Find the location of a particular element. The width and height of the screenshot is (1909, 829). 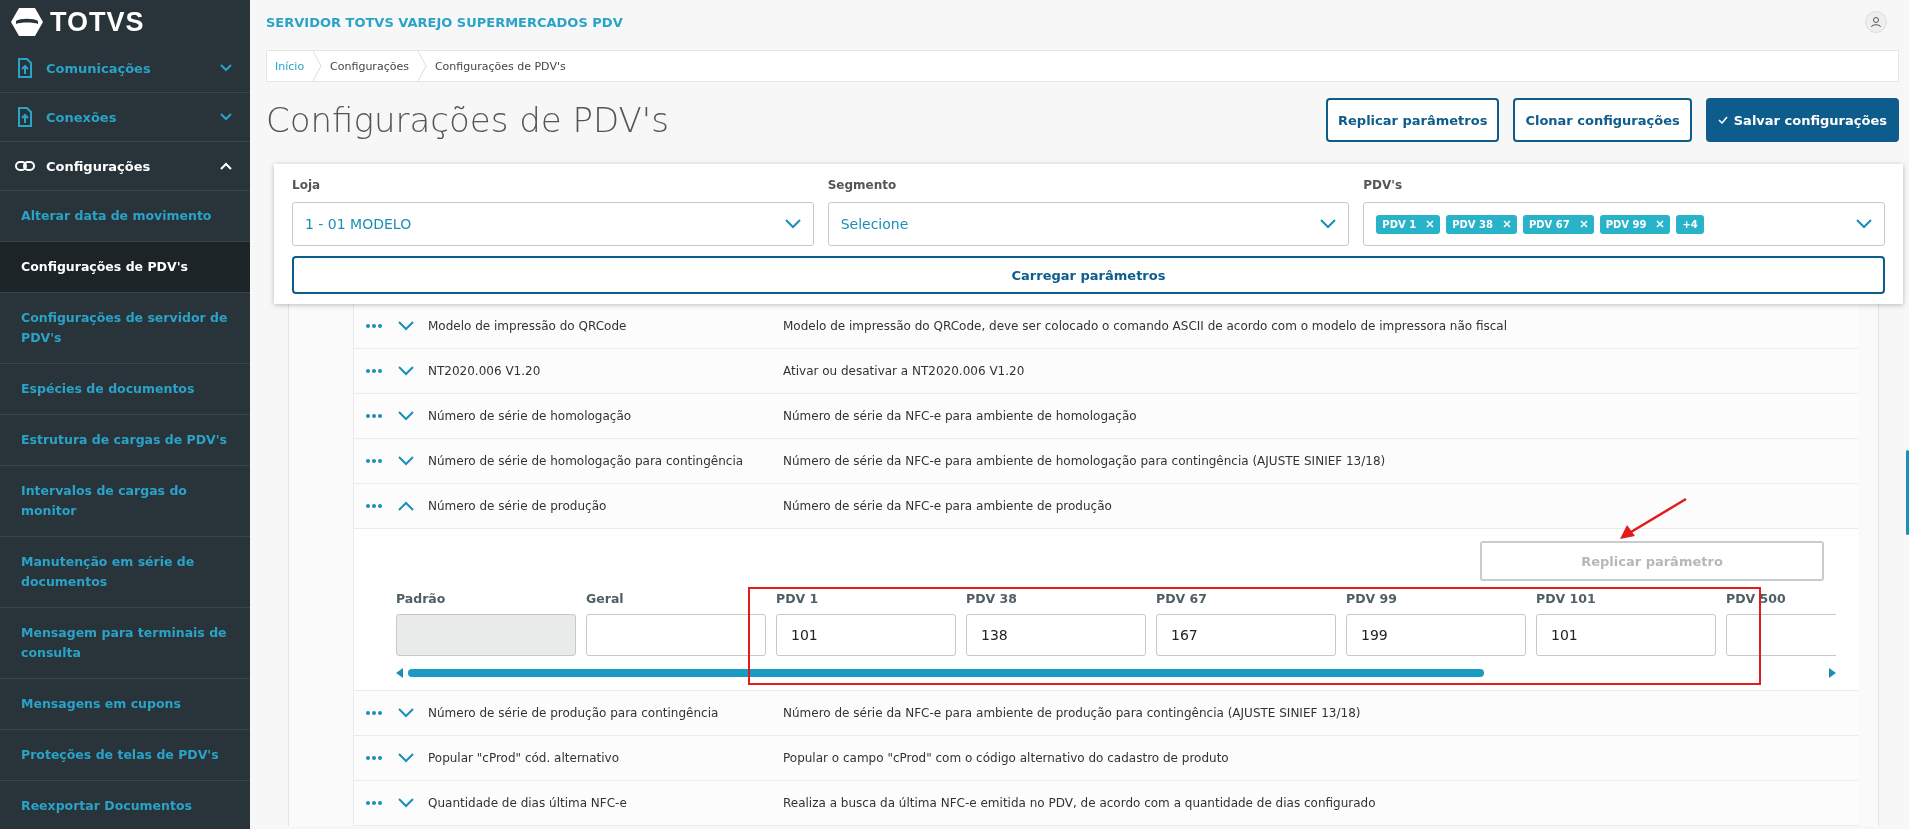

pdv-tag: PDV 38 is located at coordinates (1481, 224).